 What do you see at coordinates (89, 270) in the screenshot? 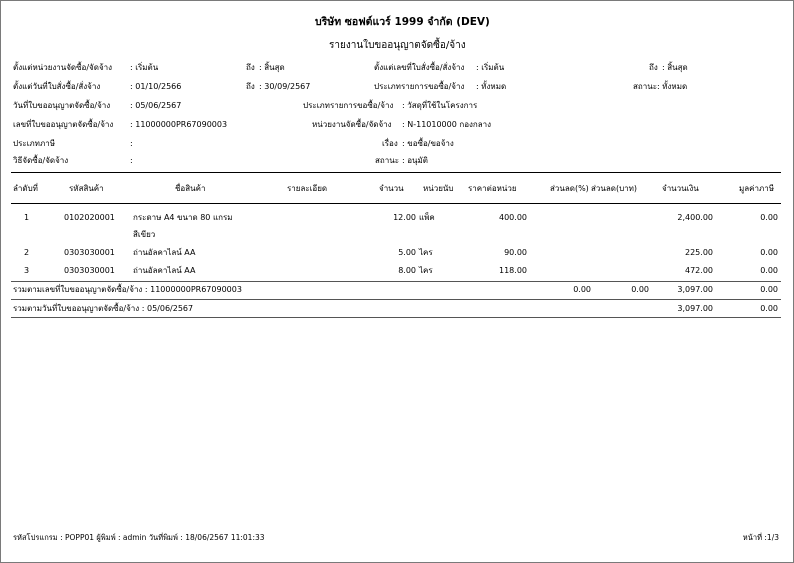
I see `table-row-3-code: 0303030001` at bounding box center [89, 270].